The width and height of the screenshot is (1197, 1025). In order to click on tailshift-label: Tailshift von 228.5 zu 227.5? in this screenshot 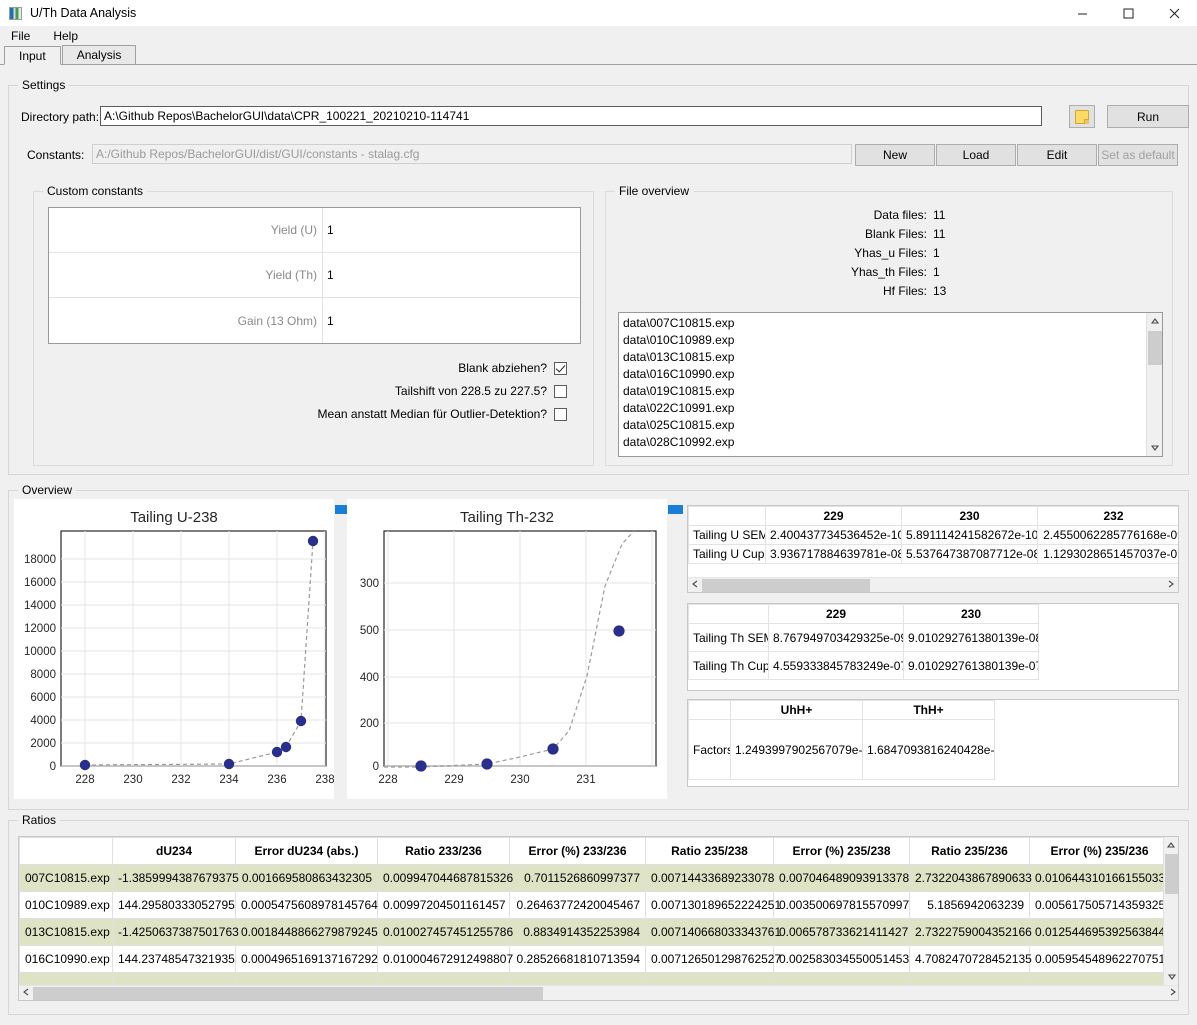, I will do `click(470, 391)`.